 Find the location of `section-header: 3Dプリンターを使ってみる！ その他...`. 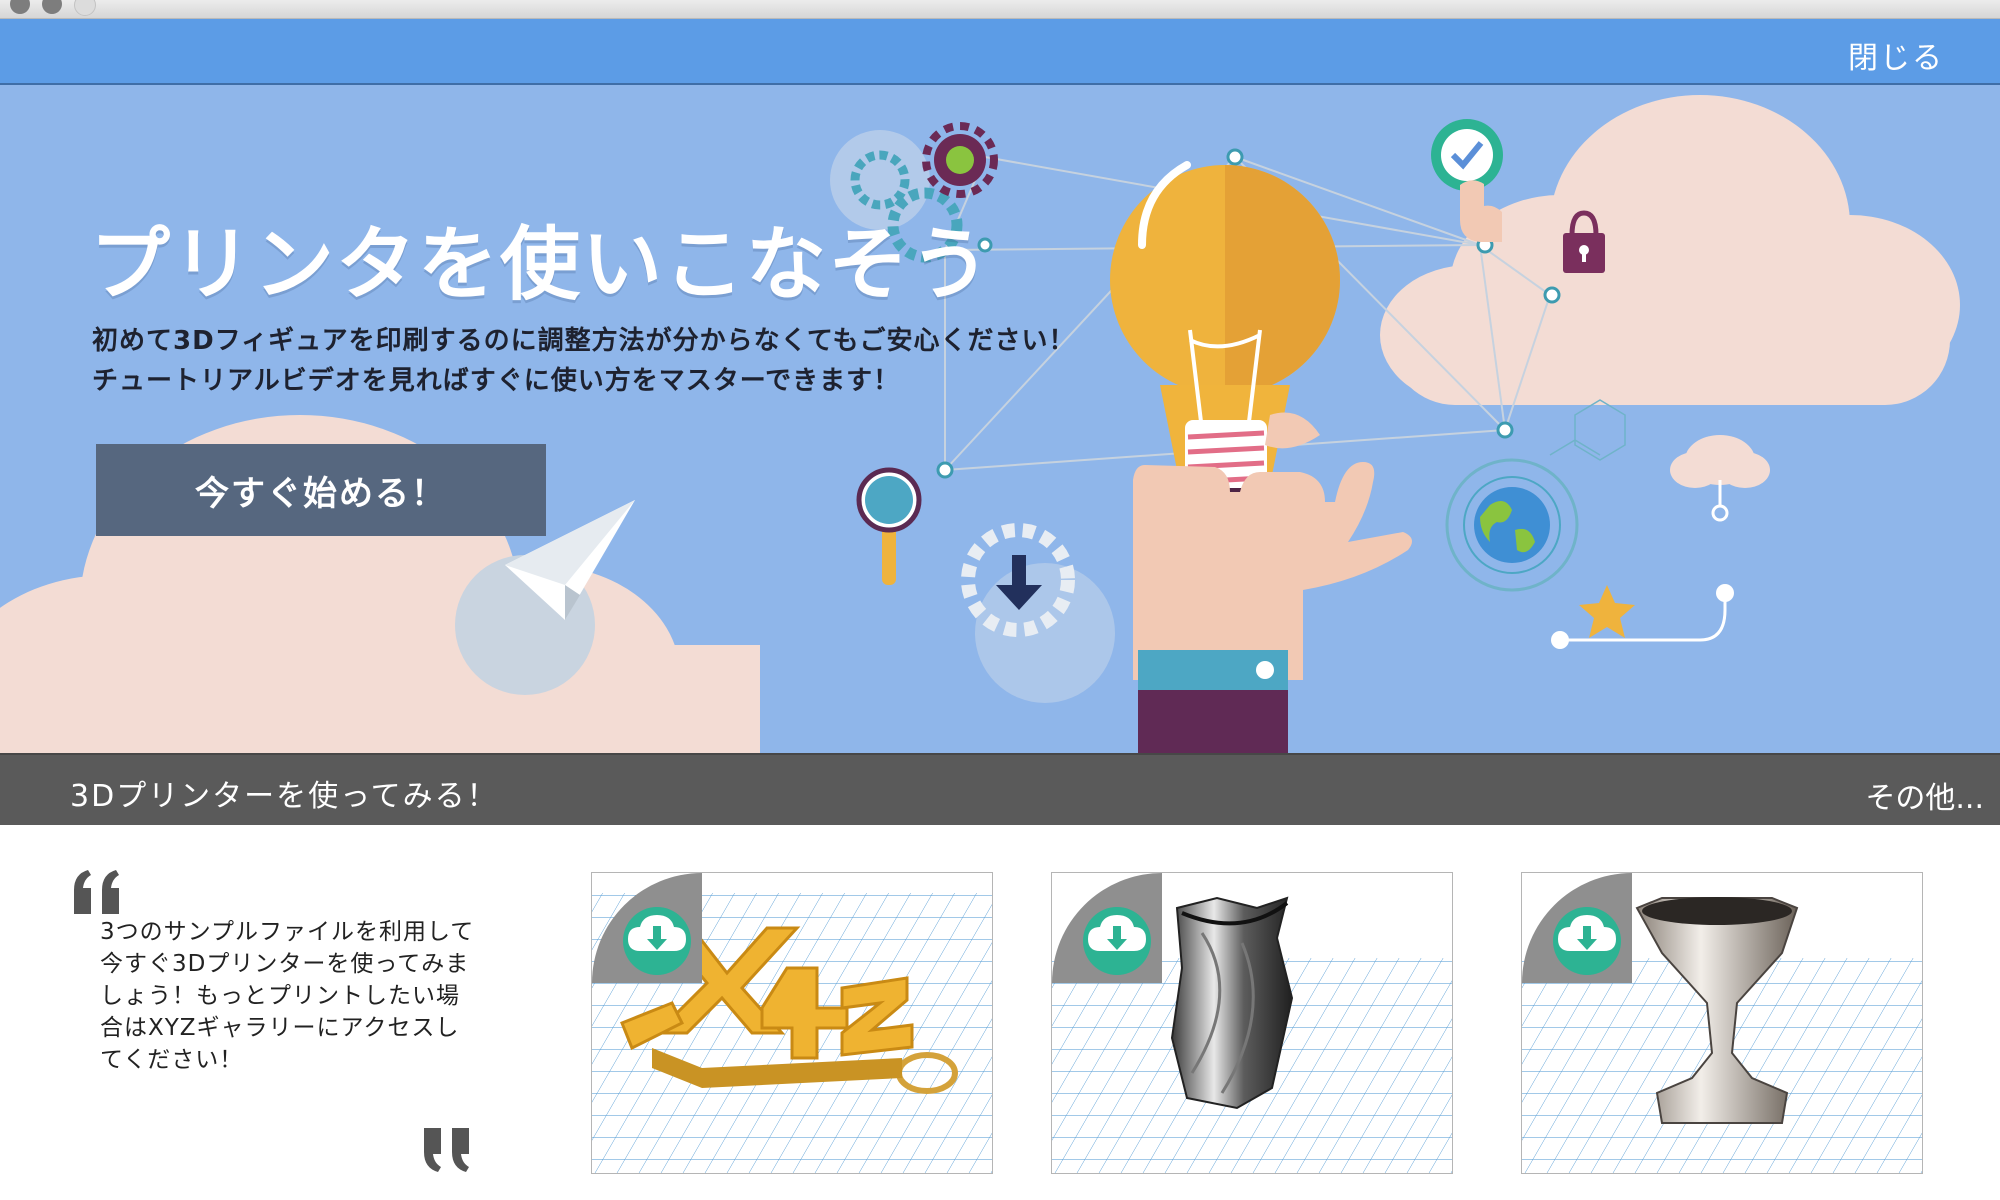

section-header: 3Dプリンターを使ってみる！ その他... is located at coordinates (1000, 789).